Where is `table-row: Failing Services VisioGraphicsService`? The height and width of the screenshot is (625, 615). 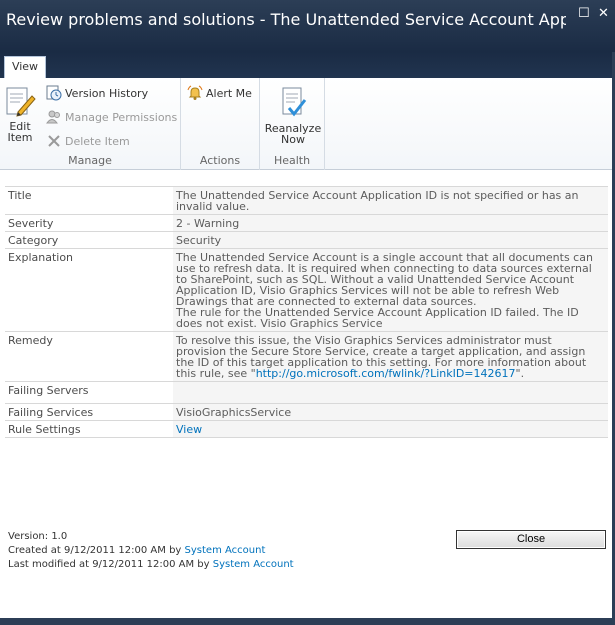
table-row: Failing Services VisioGraphicsService is located at coordinates (306, 412).